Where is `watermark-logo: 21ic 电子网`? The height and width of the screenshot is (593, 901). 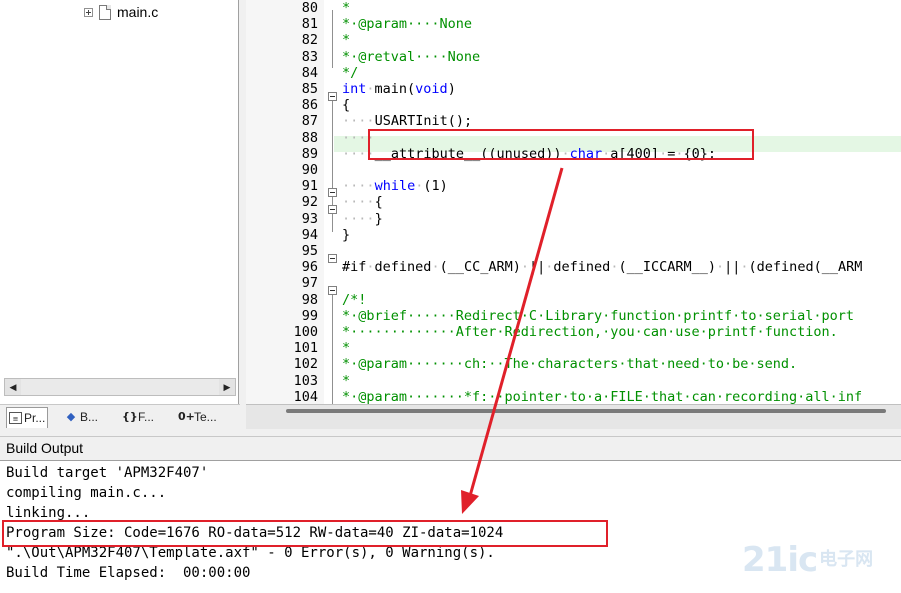 watermark-logo: 21ic 电子网 is located at coordinates (807, 560).